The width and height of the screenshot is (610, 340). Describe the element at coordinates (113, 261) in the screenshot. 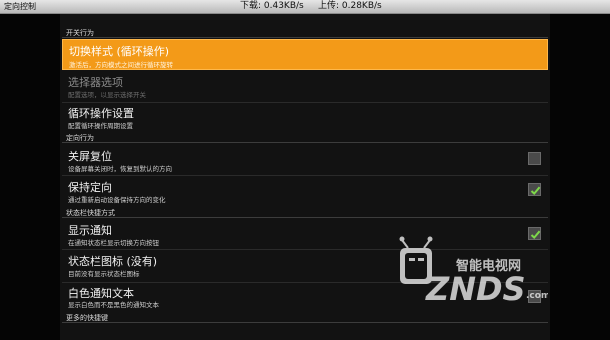

I see `pref-title: 状态栏图标 (没有)` at that location.